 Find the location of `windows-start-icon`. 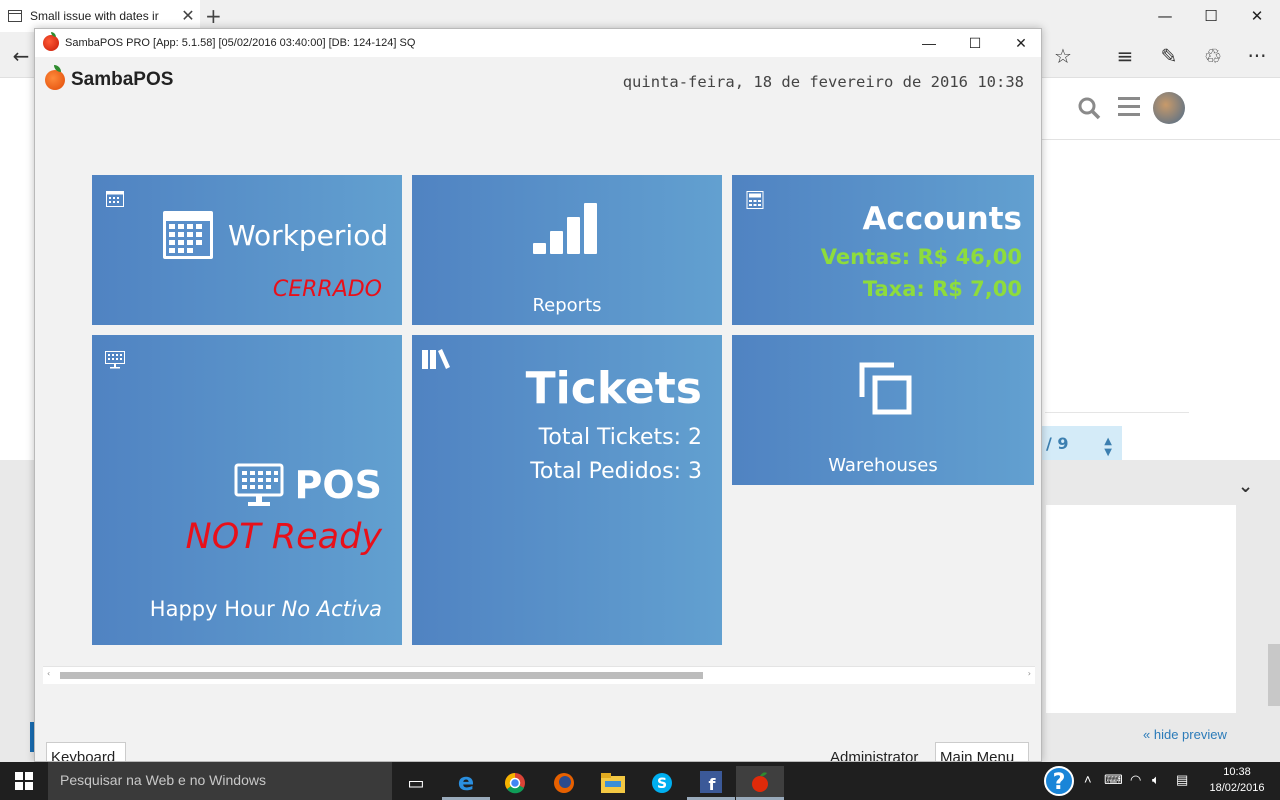

windows-start-icon is located at coordinates (24, 781).